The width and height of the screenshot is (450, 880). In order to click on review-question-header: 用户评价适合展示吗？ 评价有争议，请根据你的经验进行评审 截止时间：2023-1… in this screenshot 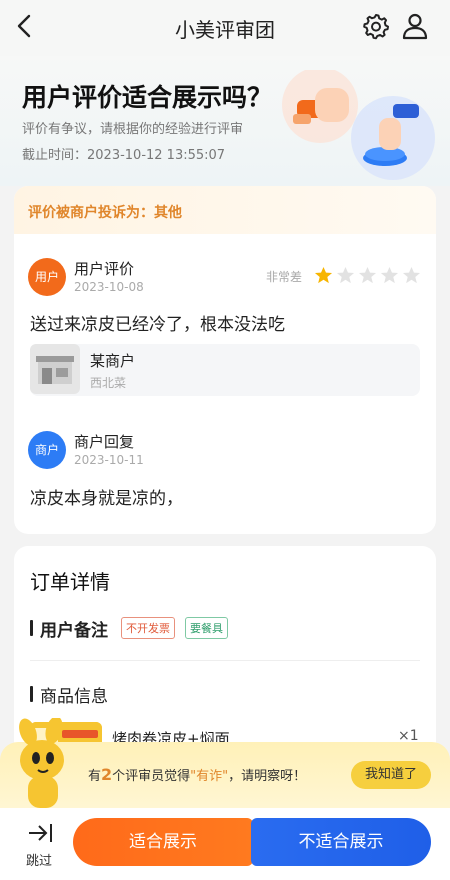, I will do `click(225, 121)`.